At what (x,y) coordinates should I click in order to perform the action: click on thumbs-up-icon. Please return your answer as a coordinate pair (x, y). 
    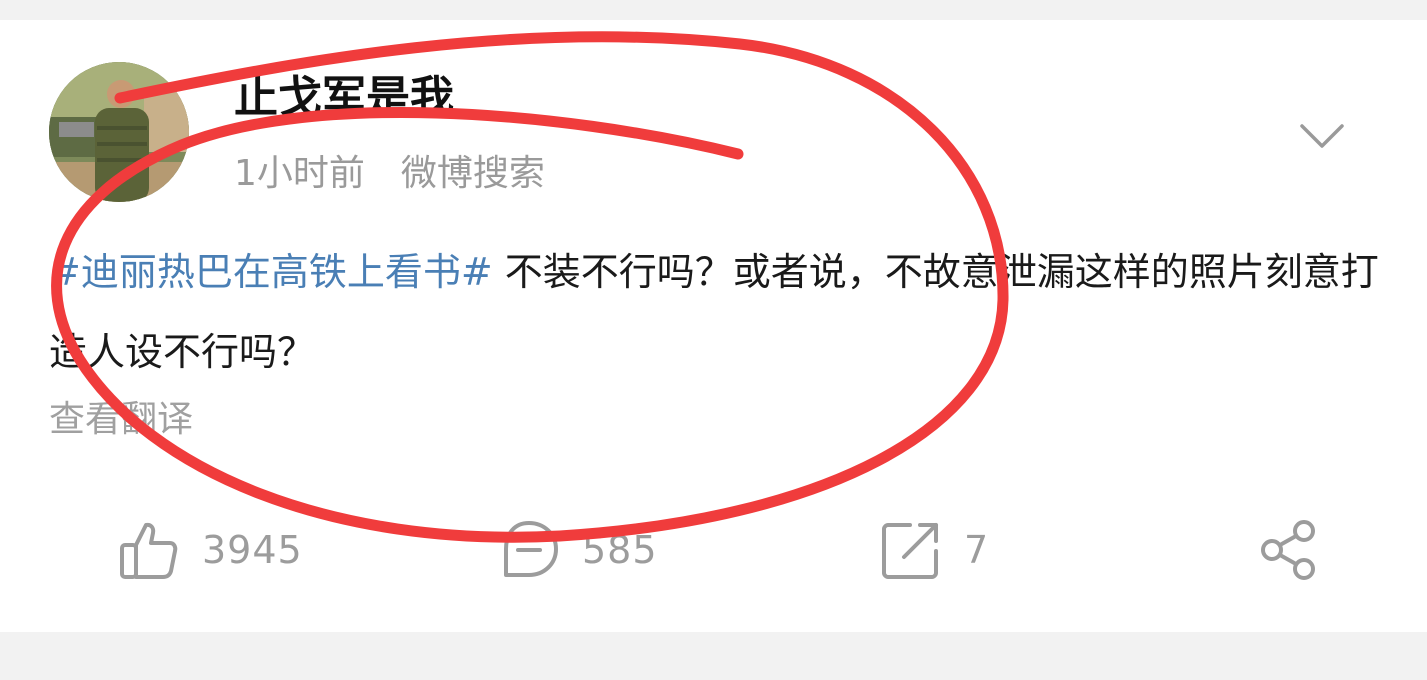
    Looking at the image, I should click on (149, 550).